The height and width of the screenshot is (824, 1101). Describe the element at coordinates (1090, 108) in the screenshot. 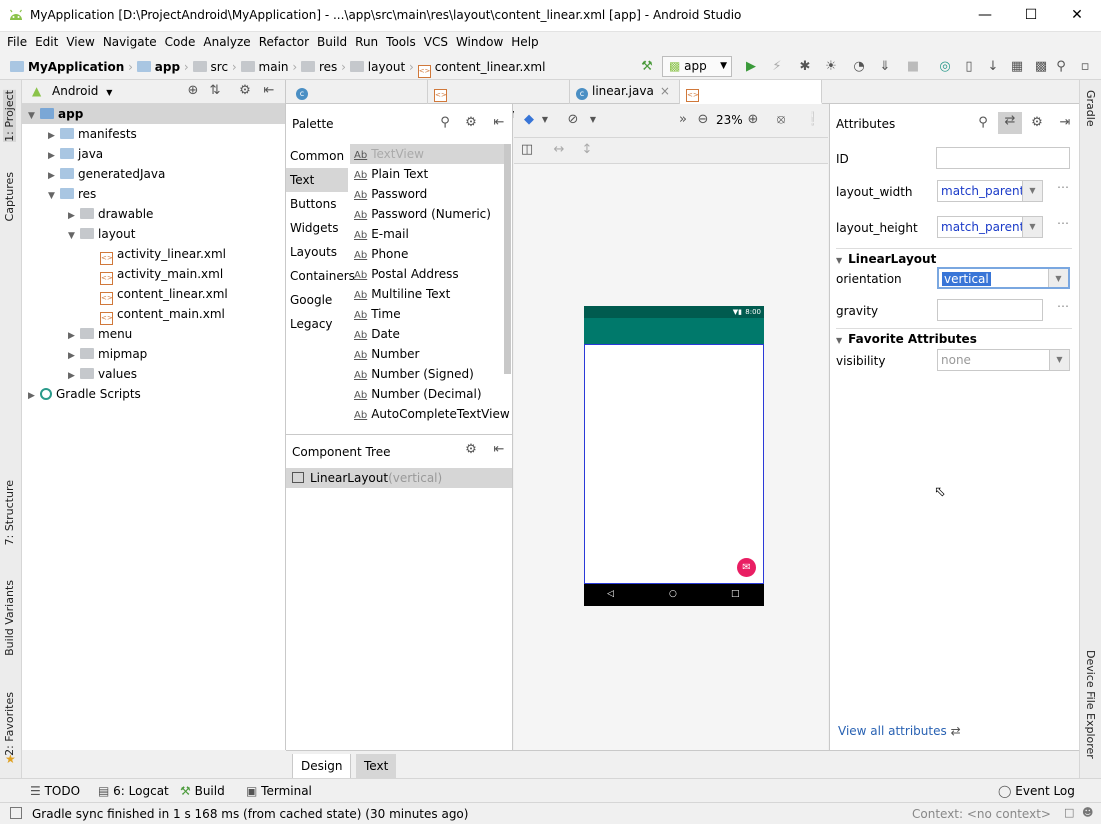

I see `tool-tab-gradle: Gradle` at that location.